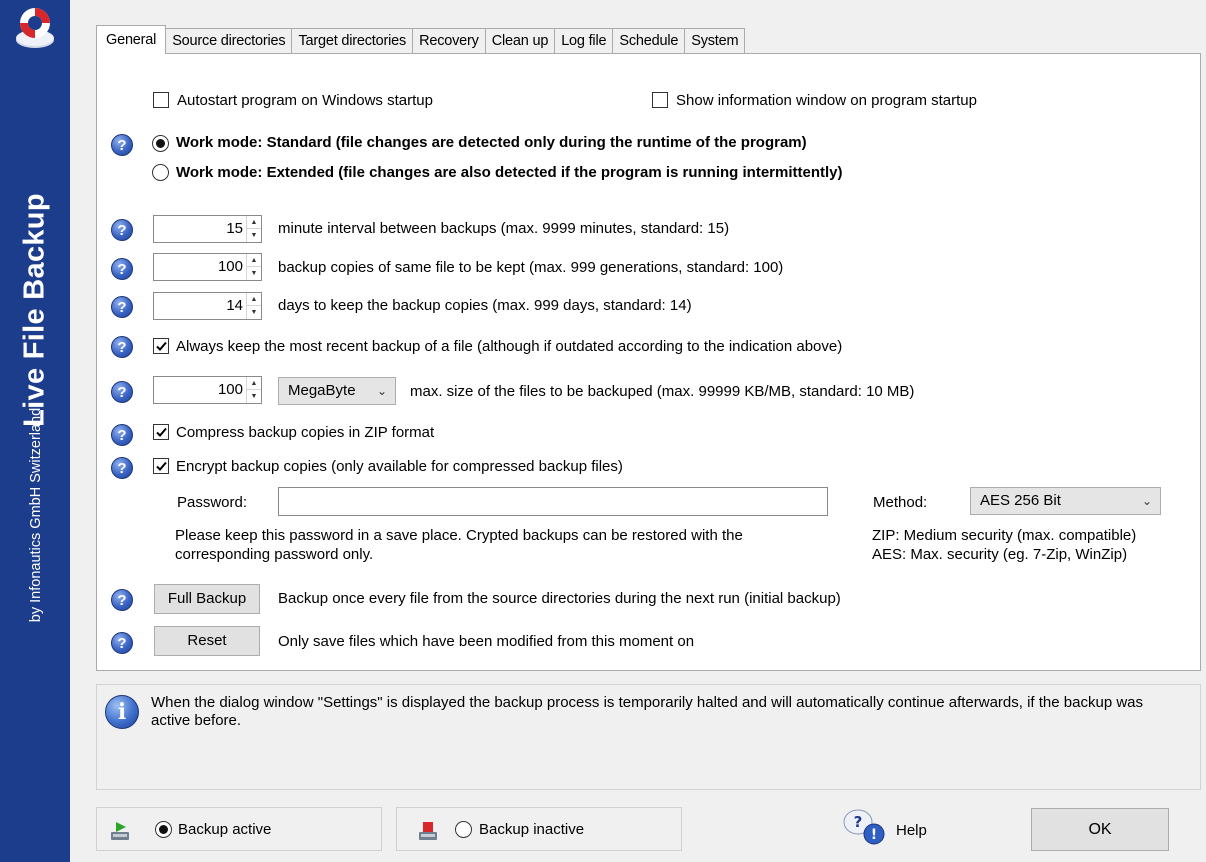 Image resolution: width=1206 pixels, height=862 pixels. What do you see at coordinates (207, 267) in the screenshot?
I see `copies-stepper: 100 ▲ ▼` at bounding box center [207, 267].